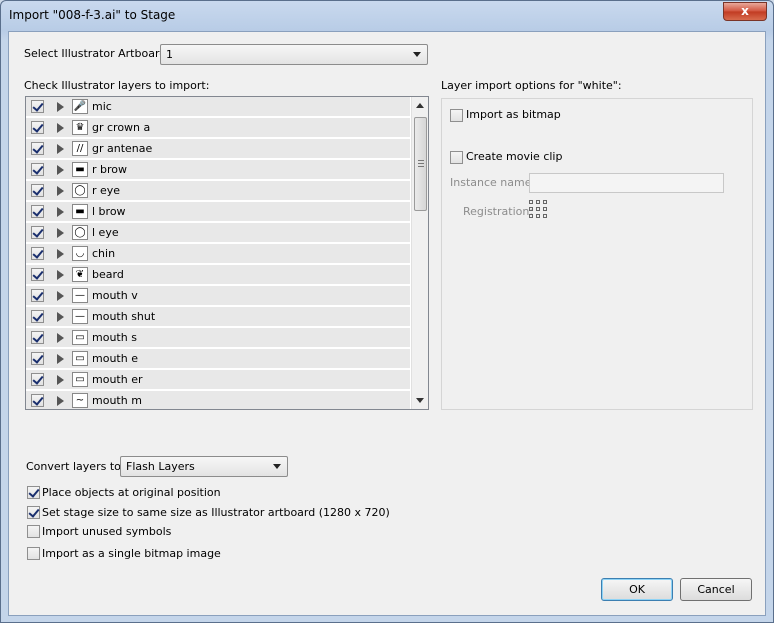 Image resolution: width=774 pixels, height=623 pixels. I want to click on artboard-label: Select Illustrator Artboard:, so click(97, 53).